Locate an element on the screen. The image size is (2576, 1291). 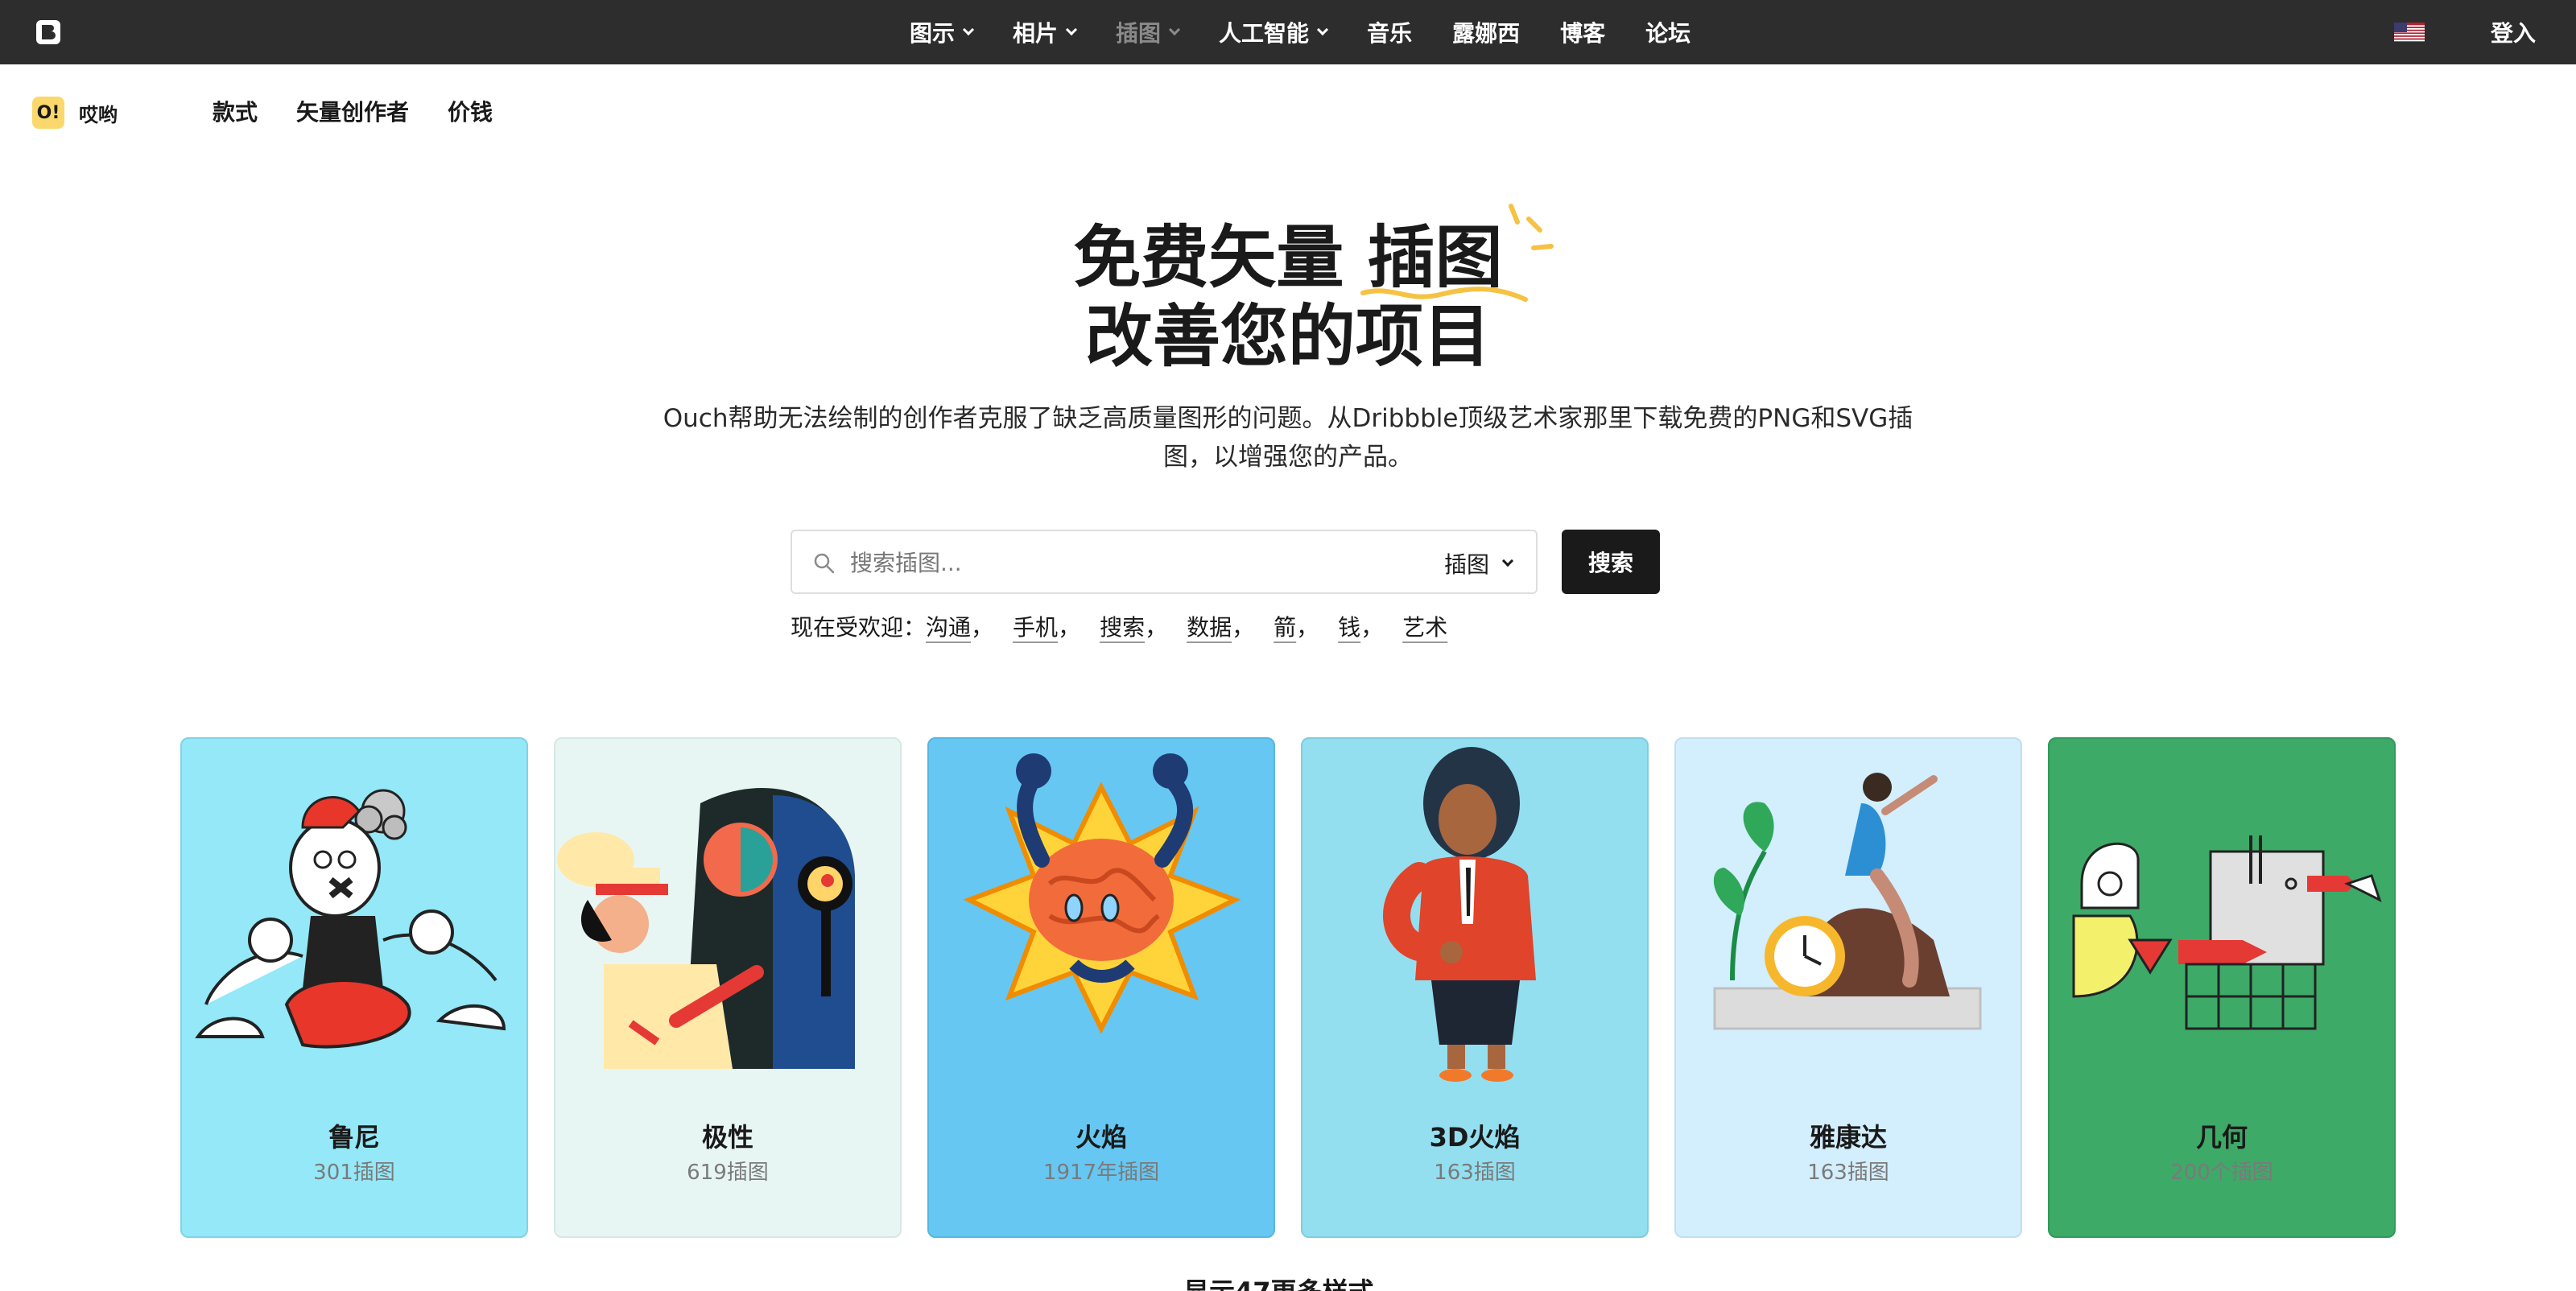
hero-title-line1: 免费矢量 插图 is located at coordinates (1288, 253).